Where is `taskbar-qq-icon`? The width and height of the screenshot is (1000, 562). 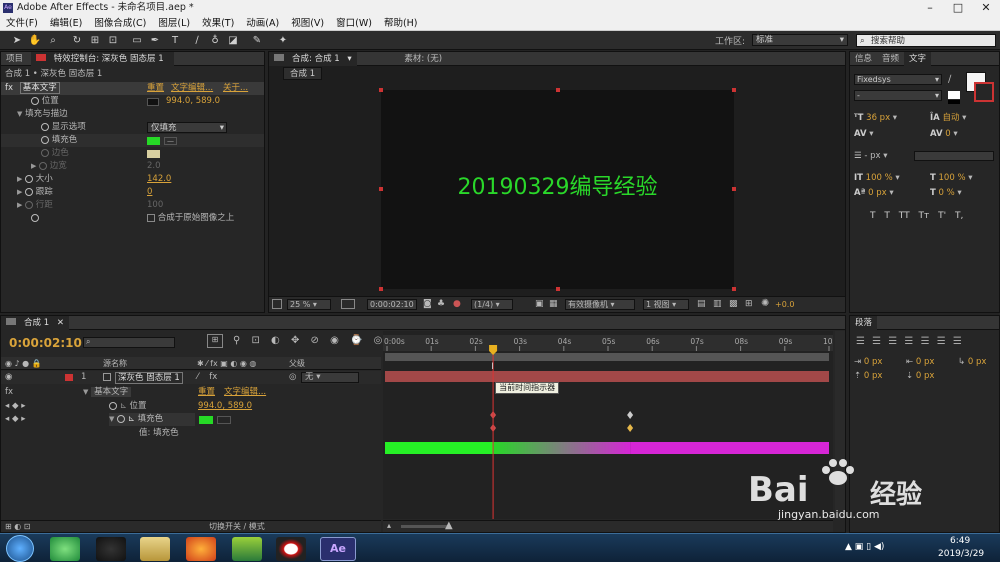
taskbar-qq-icon is located at coordinates (111, 549).